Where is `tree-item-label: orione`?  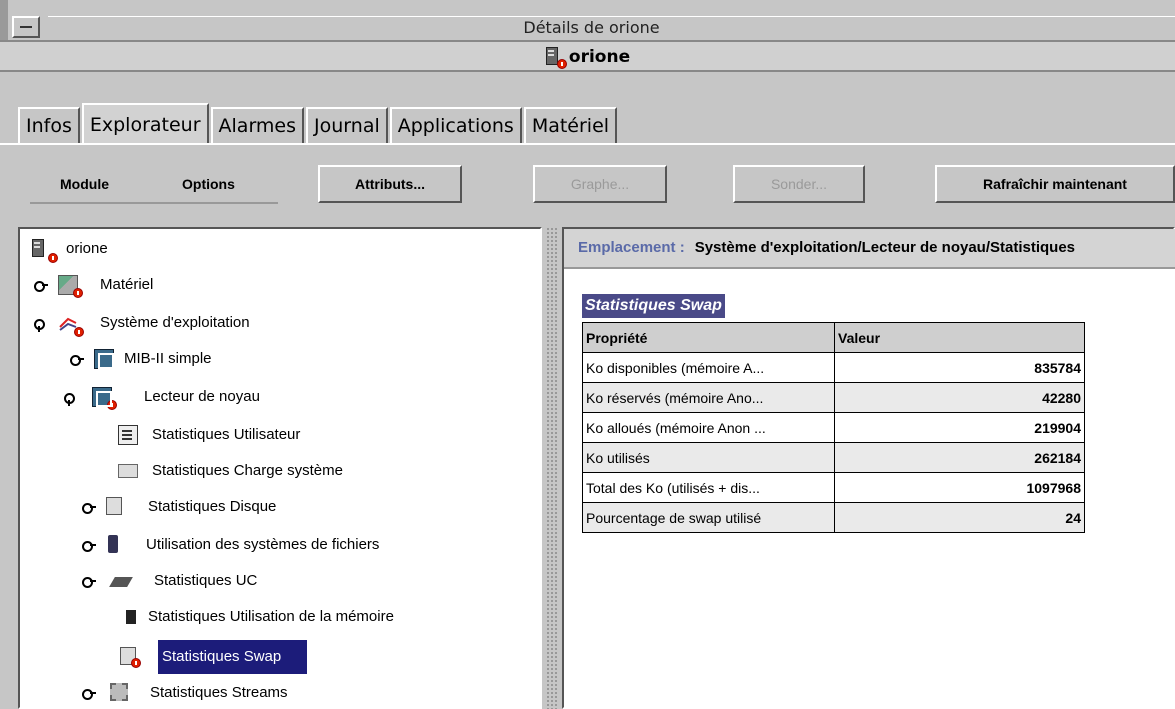 tree-item-label: orione is located at coordinates (87, 248).